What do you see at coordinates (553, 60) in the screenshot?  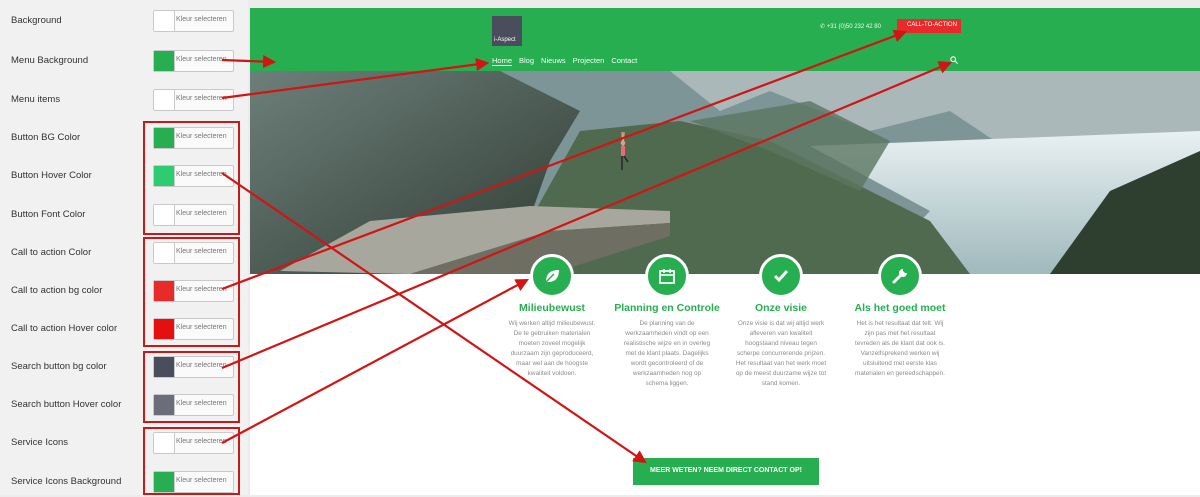 I see `nav-item-nieuws: Nieuws` at bounding box center [553, 60].